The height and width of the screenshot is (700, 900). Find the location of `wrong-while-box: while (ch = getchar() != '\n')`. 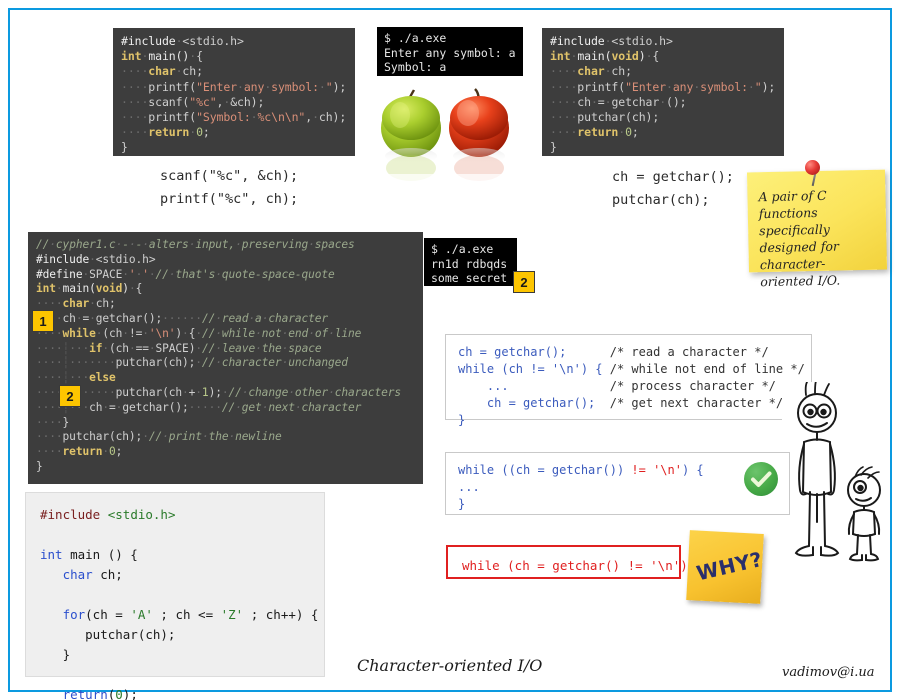

wrong-while-box: while (ch = getchar() != '\n') is located at coordinates (567, 562).